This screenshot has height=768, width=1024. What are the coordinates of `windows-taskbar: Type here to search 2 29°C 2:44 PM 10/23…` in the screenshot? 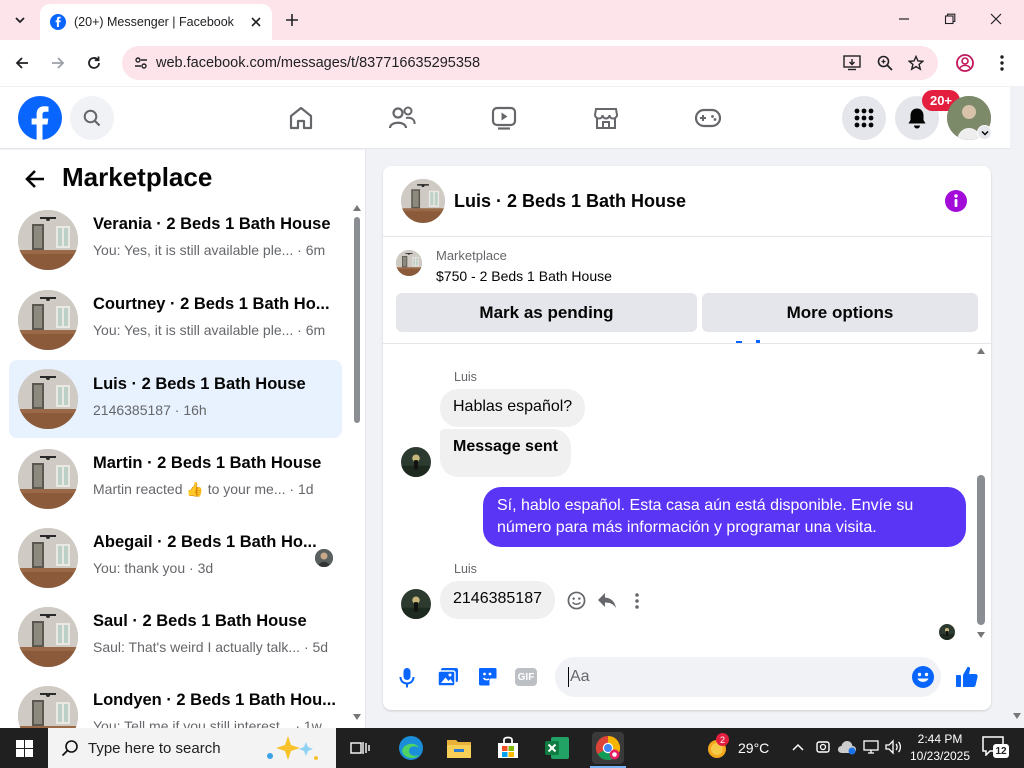 It's located at (512, 748).